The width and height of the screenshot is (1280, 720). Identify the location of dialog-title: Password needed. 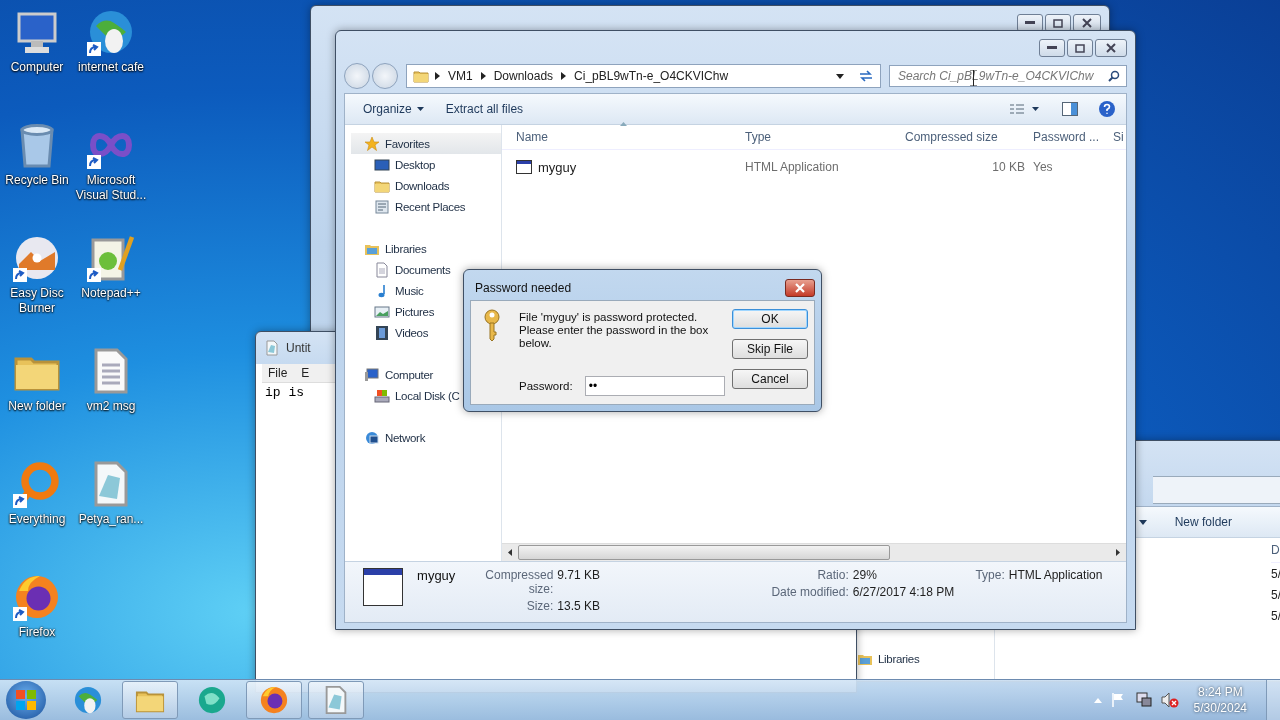
(523, 288).